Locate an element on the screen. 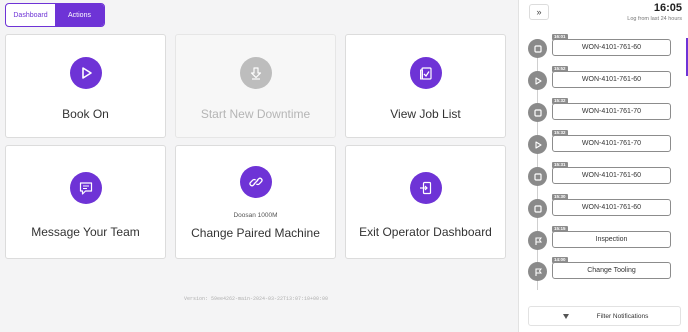 This screenshot has height=332, width=688. chat-icon is located at coordinates (85, 188).